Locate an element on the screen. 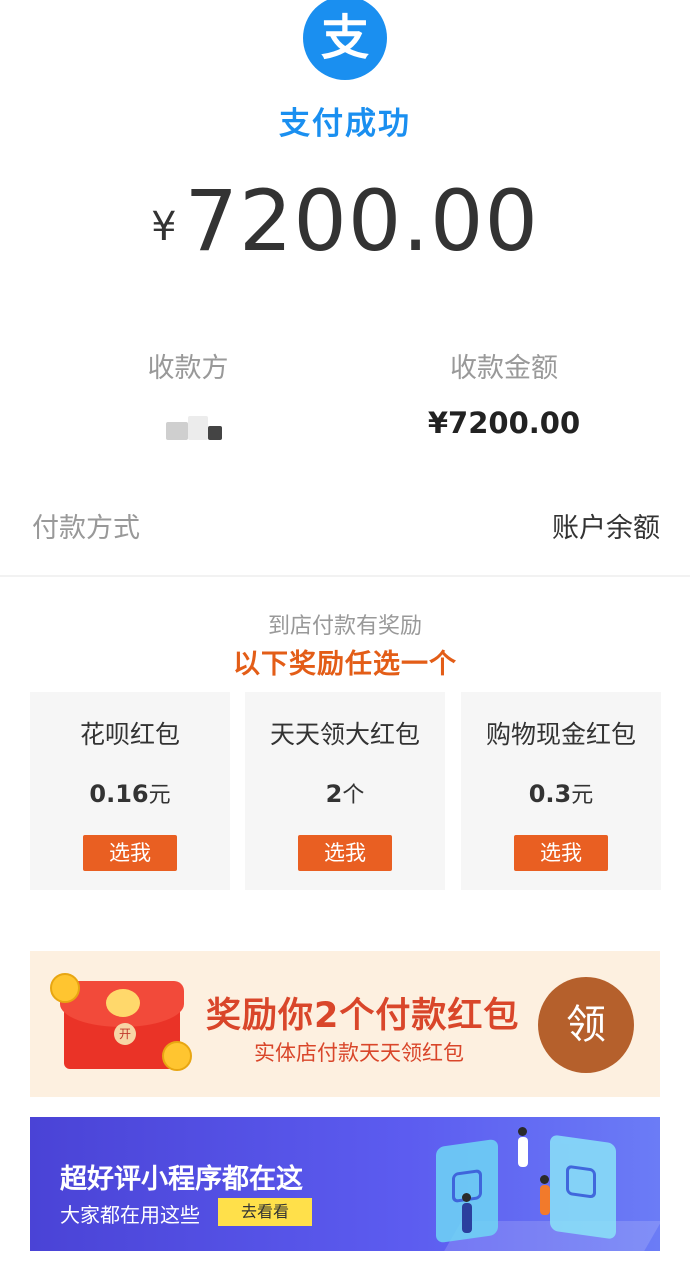 The height and width of the screenshot is (1280, 690). go-see-button: 去看看 is located at coordinates (265, 1212).